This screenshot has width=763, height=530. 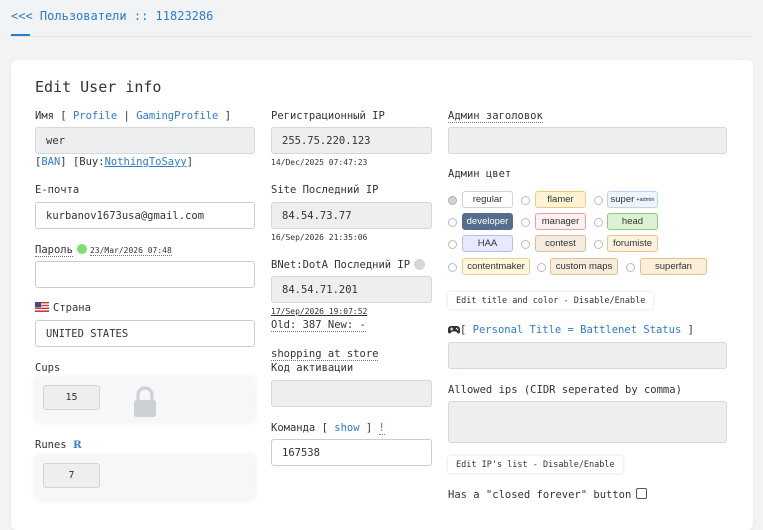 I want to click on top-bar: <<< Пользователи :: 11823286, so click(x=381, y=21).